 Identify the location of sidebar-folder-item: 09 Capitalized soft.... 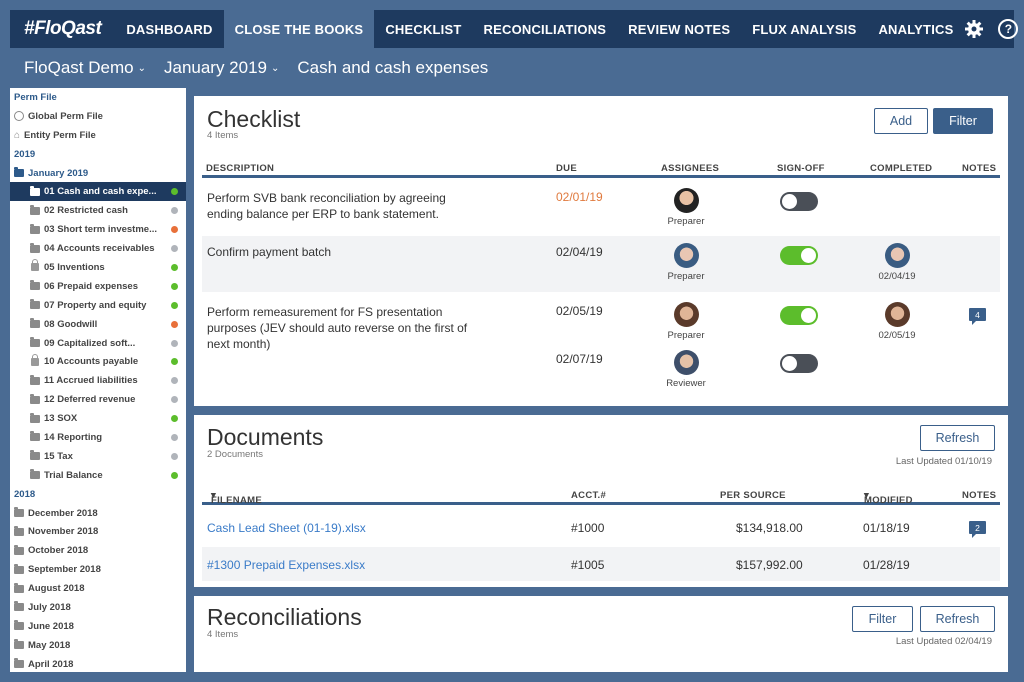
(98, 343).